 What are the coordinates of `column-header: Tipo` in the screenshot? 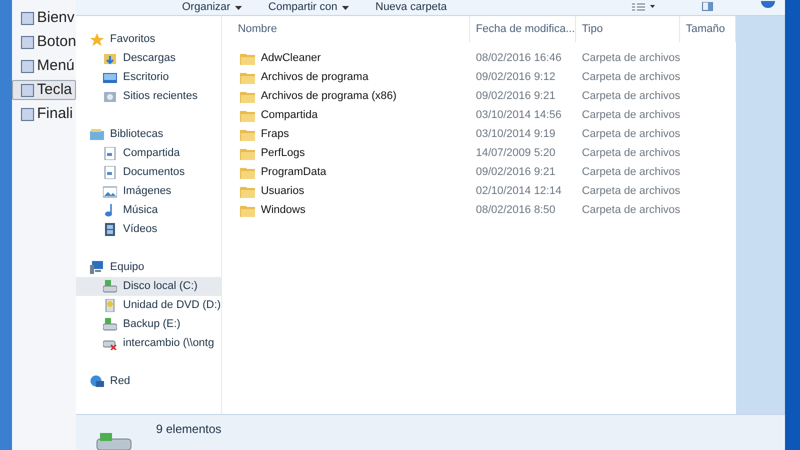 It's located at (628, 29).